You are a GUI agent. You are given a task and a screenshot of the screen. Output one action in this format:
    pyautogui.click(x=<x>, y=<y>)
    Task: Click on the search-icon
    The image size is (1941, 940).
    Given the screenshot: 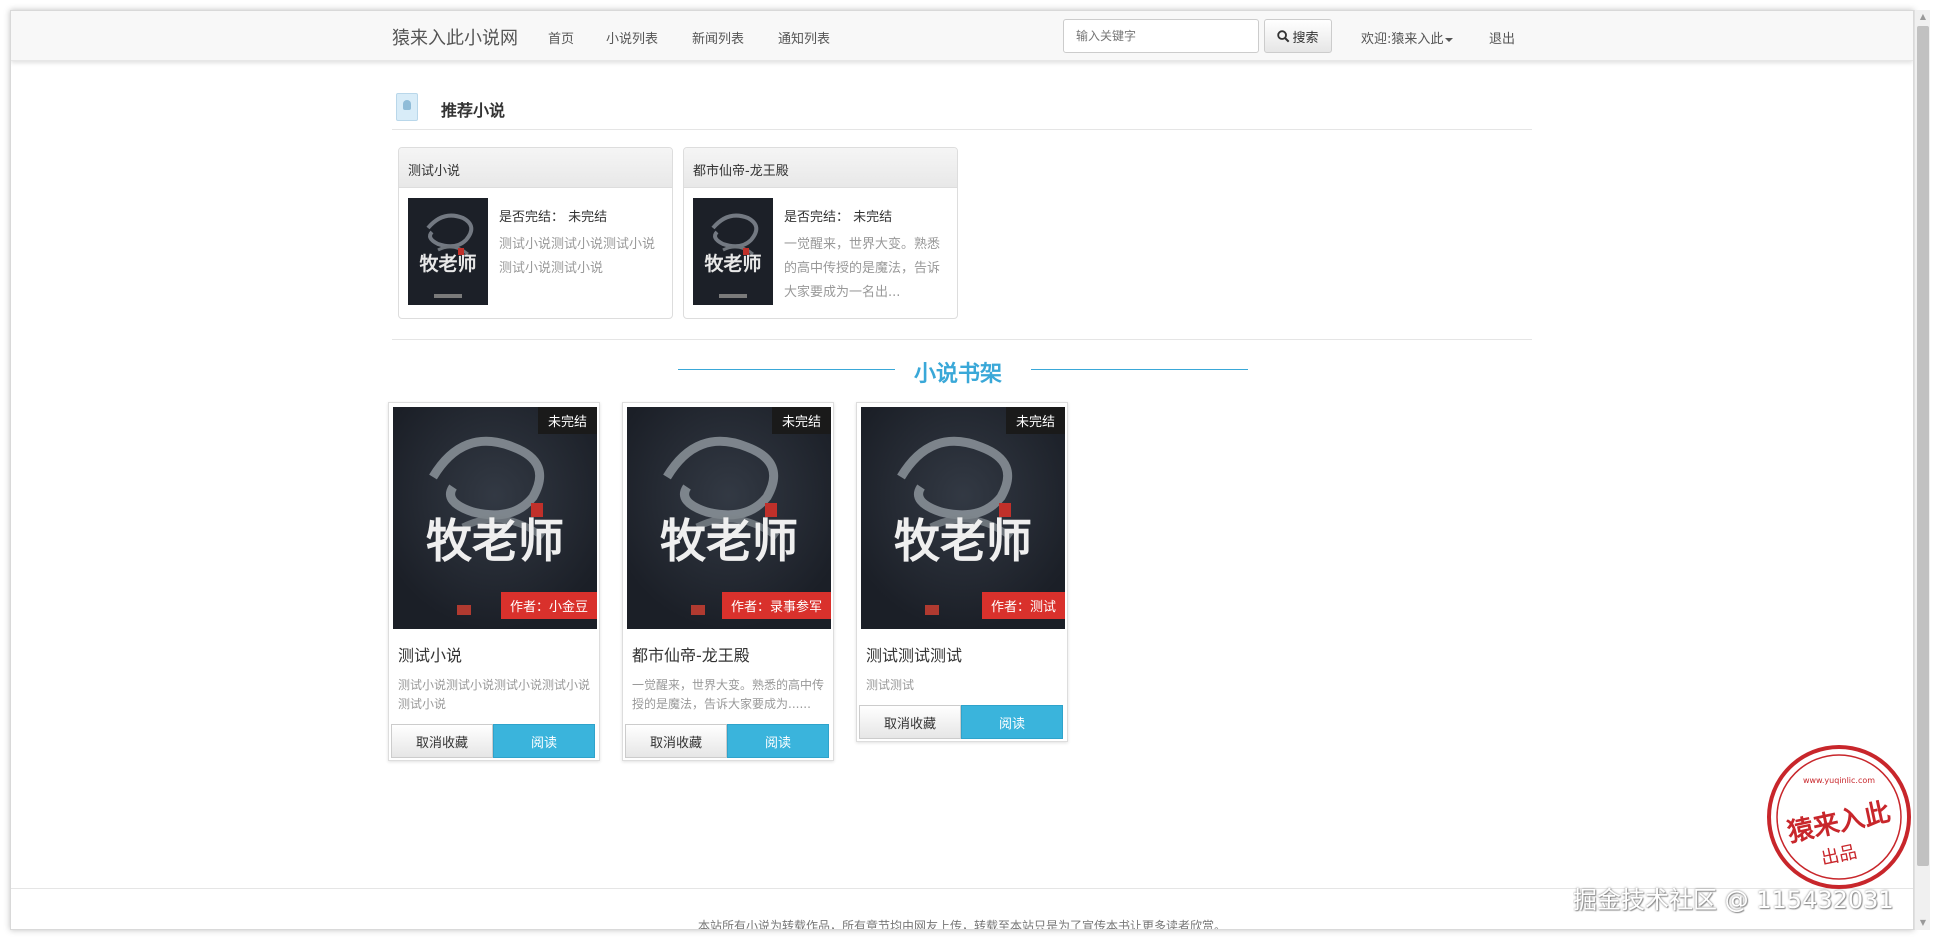 What is the action you would take?
    pyautogui.click(x=1283, y=35)
    